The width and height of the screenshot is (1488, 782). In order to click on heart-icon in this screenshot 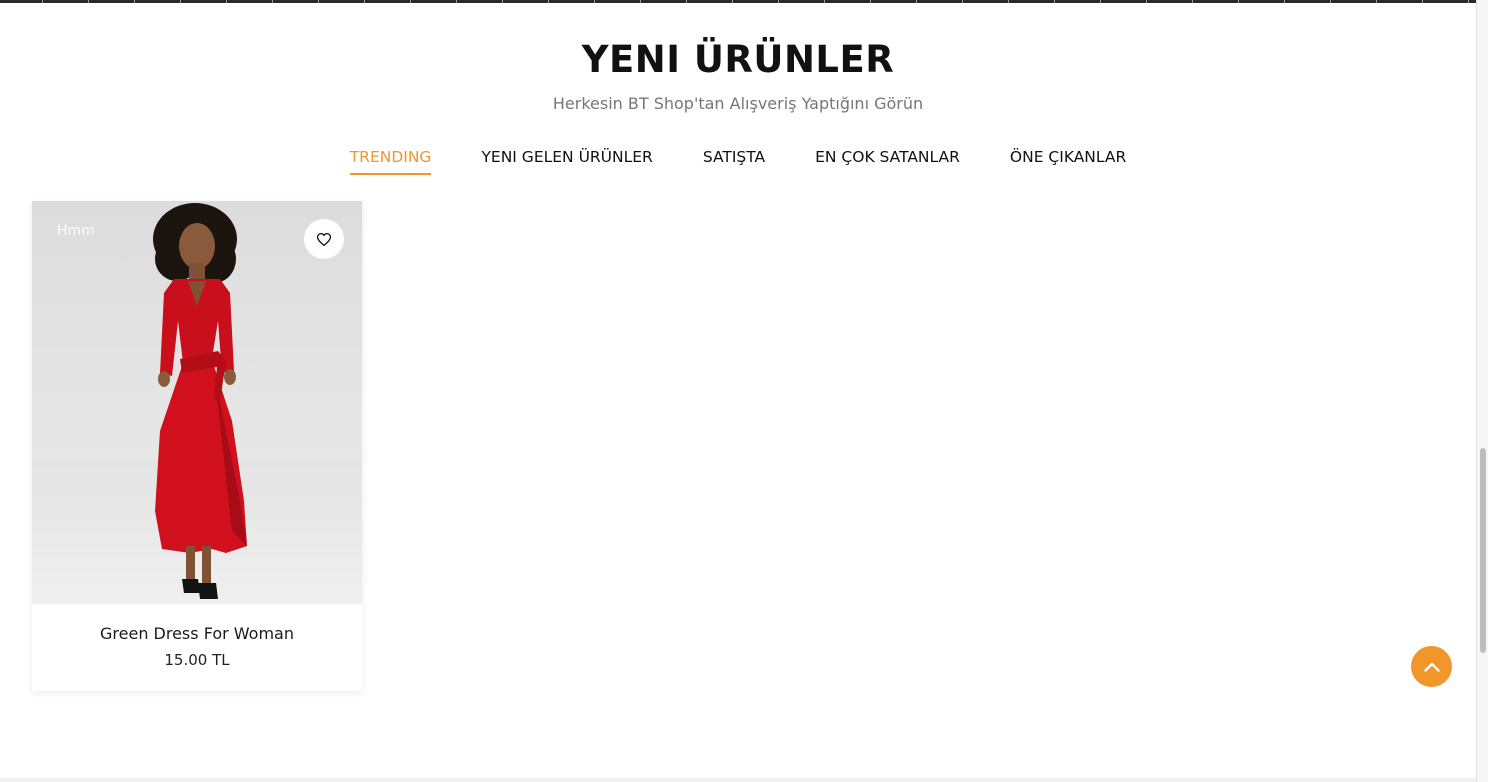, I will do `click(324, 239)`.